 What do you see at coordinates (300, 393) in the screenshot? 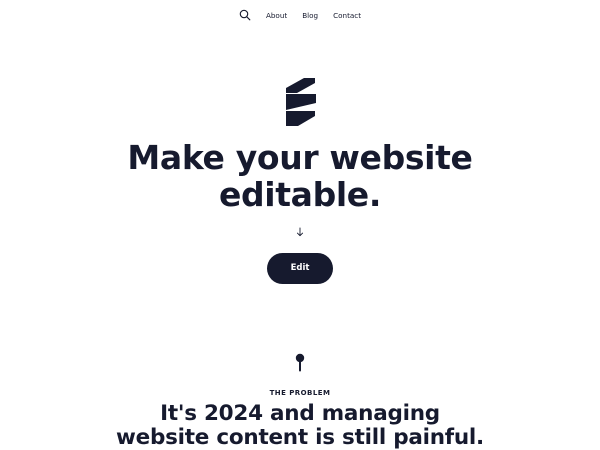
I see `problem-eyebrow: THE PROBLEM` at bounding box center [300, 393].